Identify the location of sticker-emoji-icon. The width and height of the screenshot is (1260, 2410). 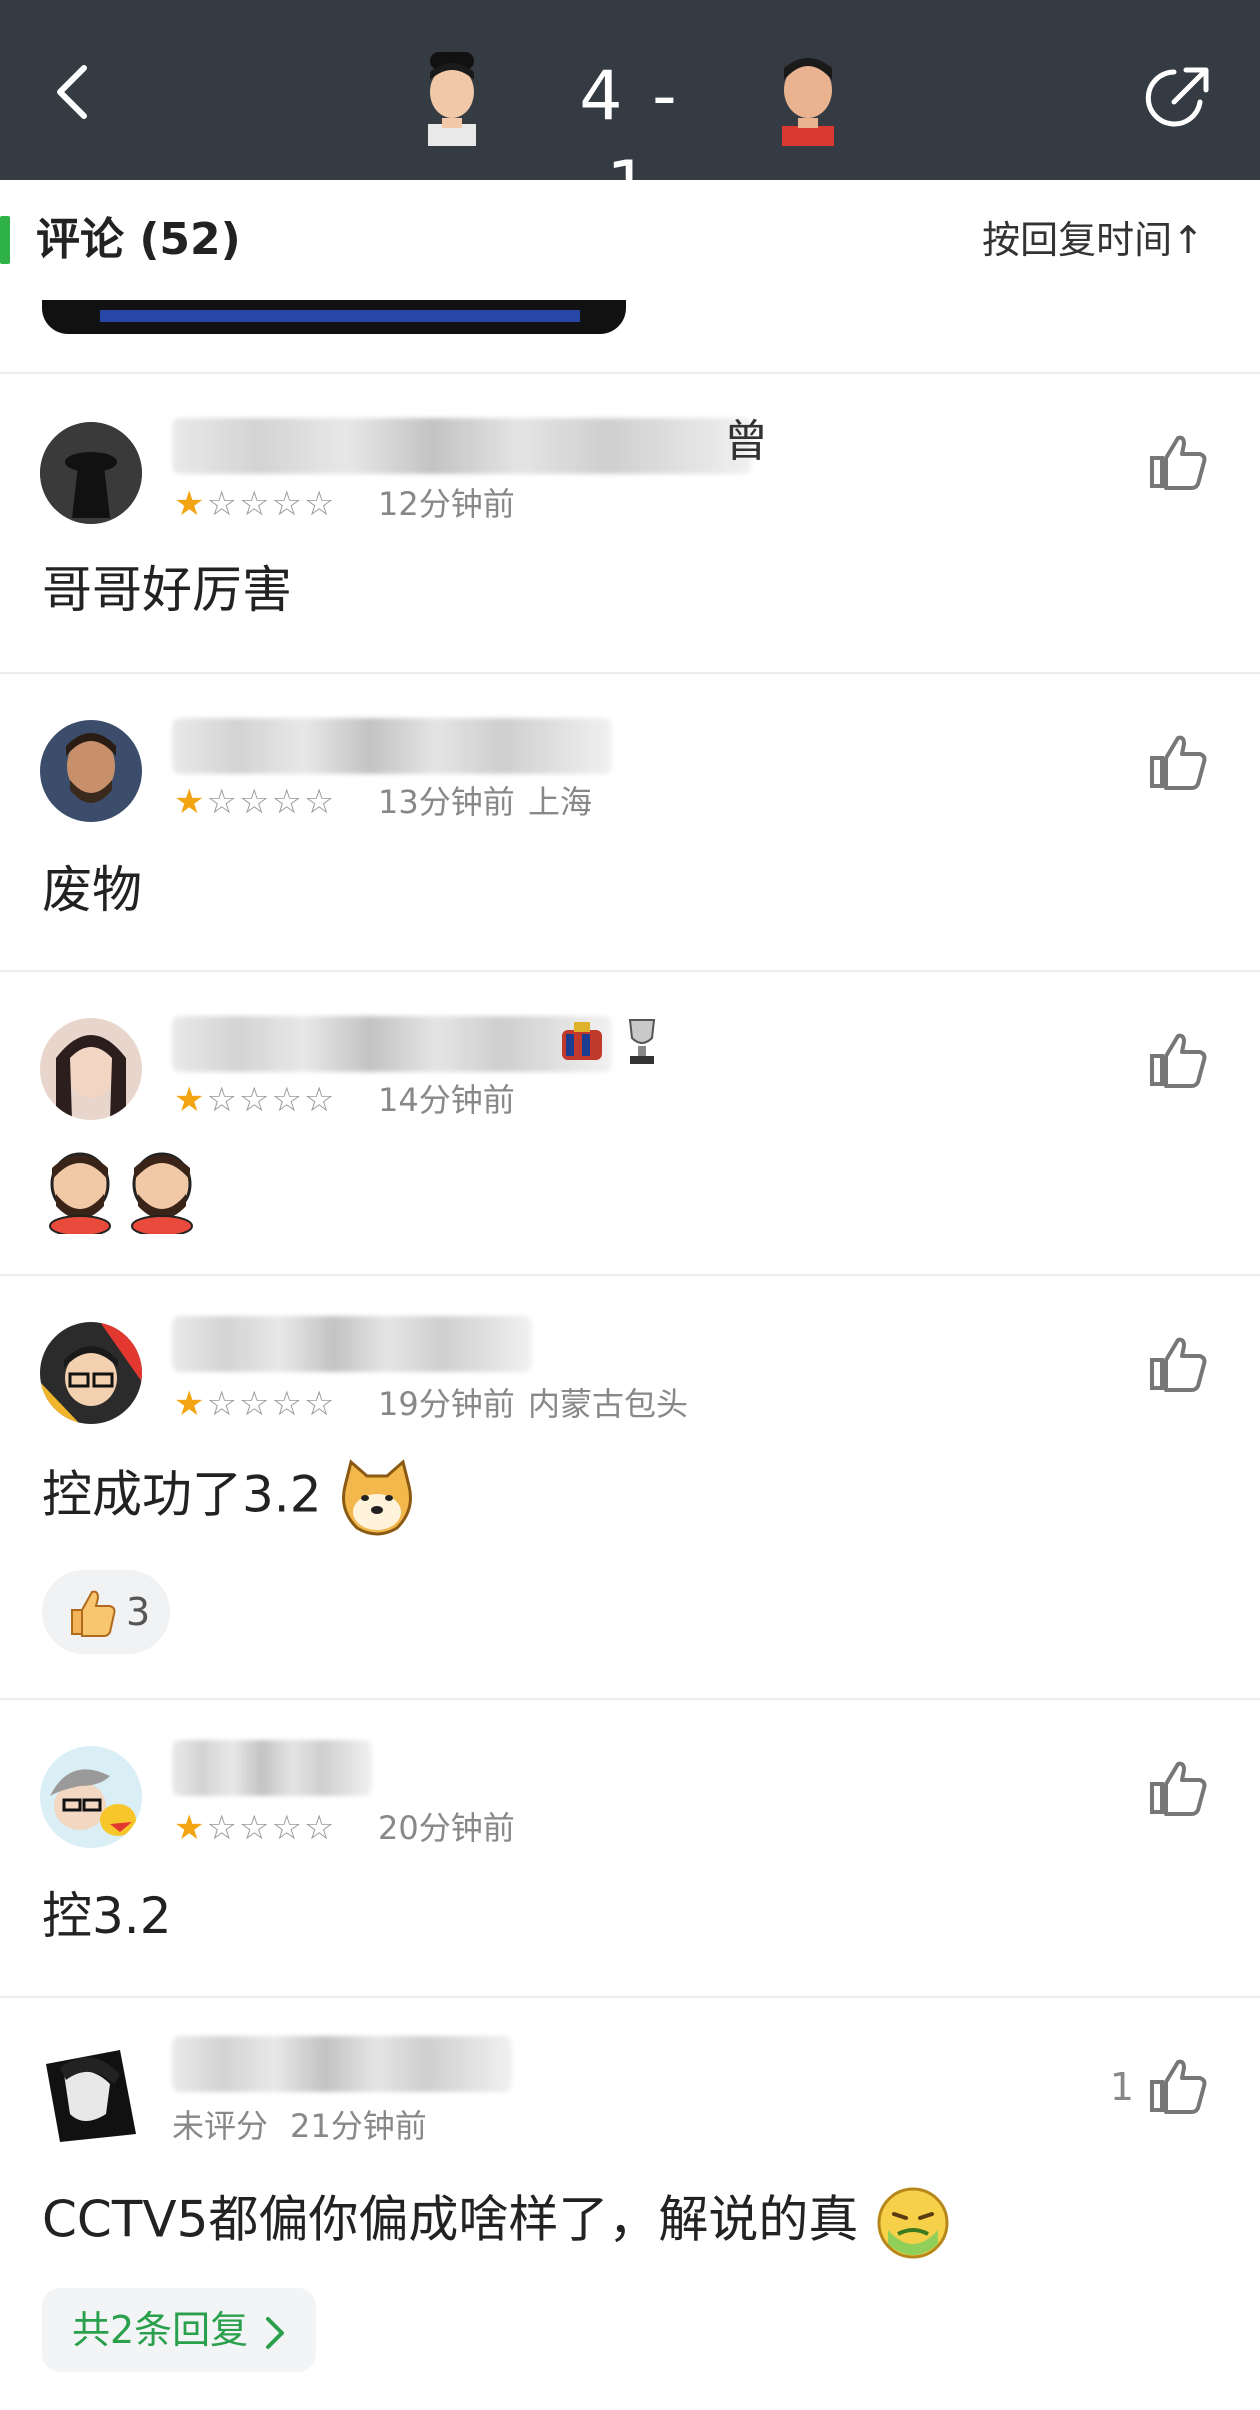
(121, 1193).